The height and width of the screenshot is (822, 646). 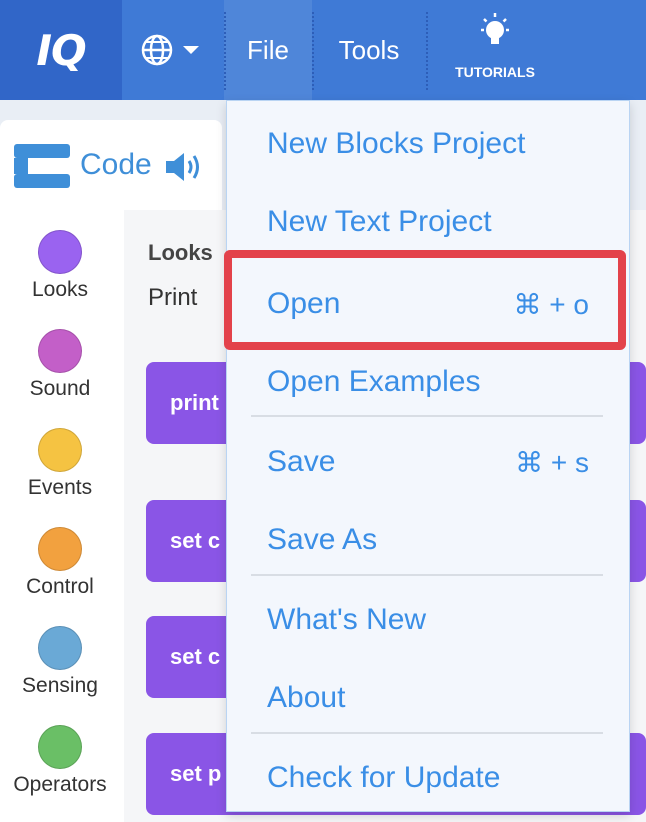 What do you see at coordinates (184, 167) in the screenshot?
I see `speaker-icon` at bounding box center [184, 167].